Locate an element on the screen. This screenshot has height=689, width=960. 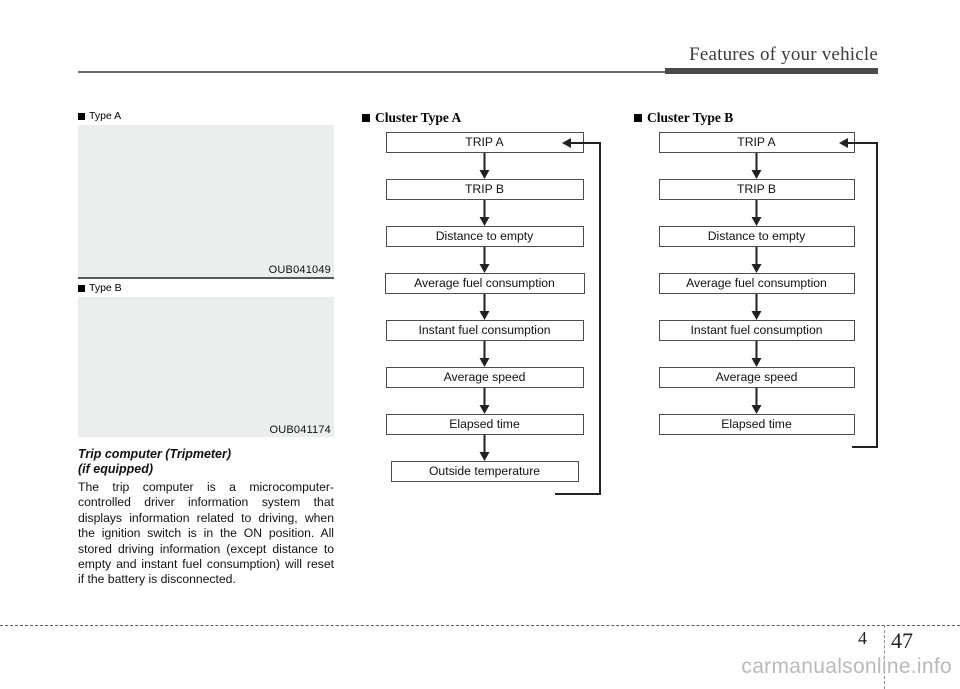
section-heading-line-1: Trip computer (Tripmeter) is located at coordinates (155, 454).